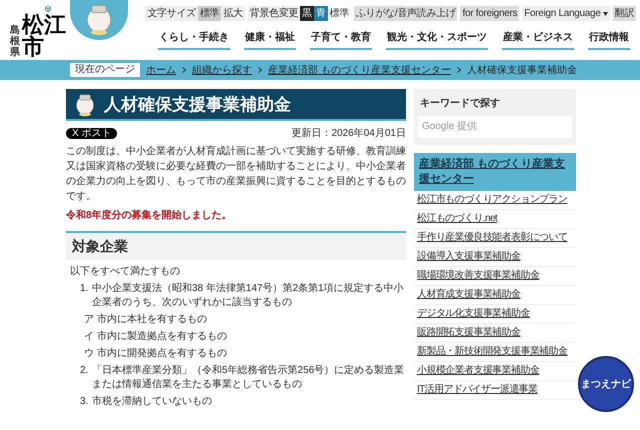  What do you see at coordinates (210, 13) in the screenshot?
I see `text-size-button: 標準` at bounding box center [210, 13].